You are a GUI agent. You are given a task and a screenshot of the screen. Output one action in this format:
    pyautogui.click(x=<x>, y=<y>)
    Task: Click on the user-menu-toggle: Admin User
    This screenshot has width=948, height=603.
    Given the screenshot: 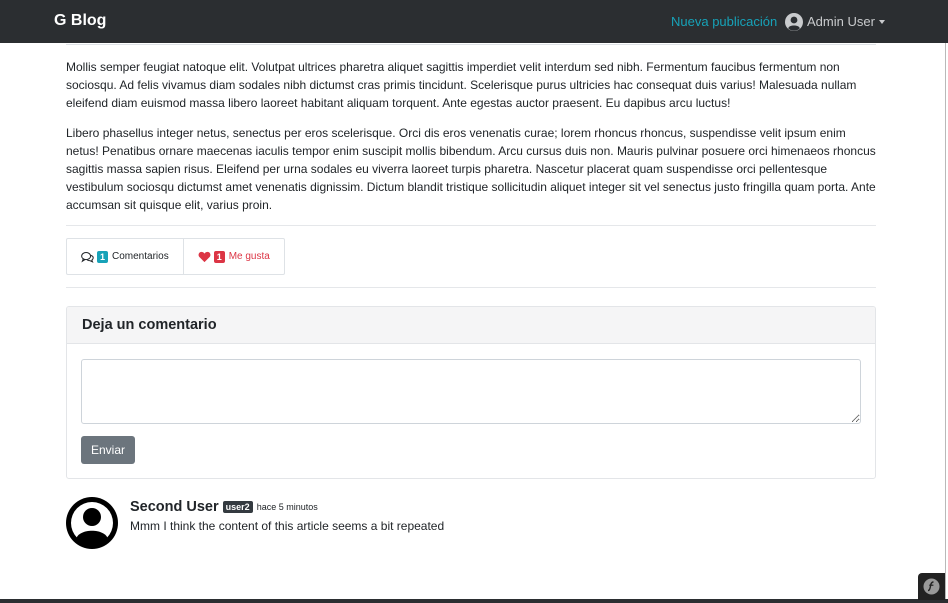 What is the action you would take?
    pyautogui.click(x=835, y=21)
    